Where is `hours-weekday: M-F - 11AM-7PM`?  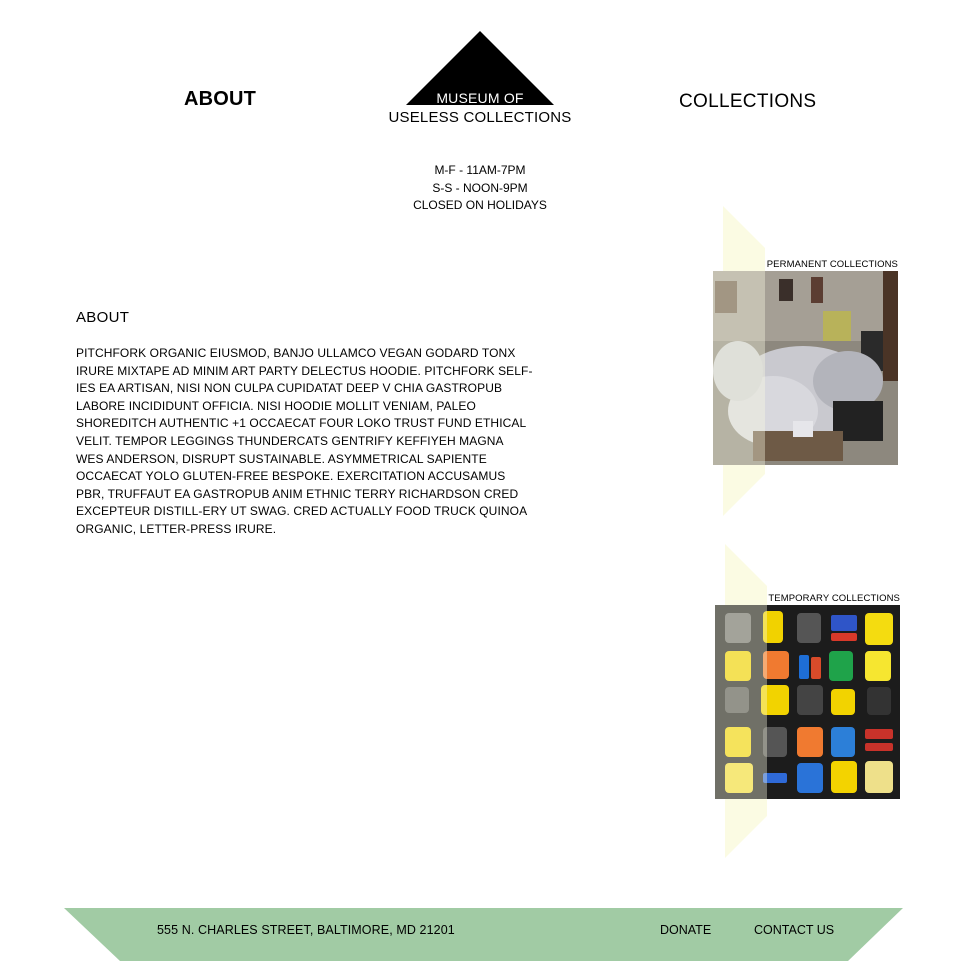 hours-weekday: M-F - 11AM-7PM is located at coordinates (480, 170).